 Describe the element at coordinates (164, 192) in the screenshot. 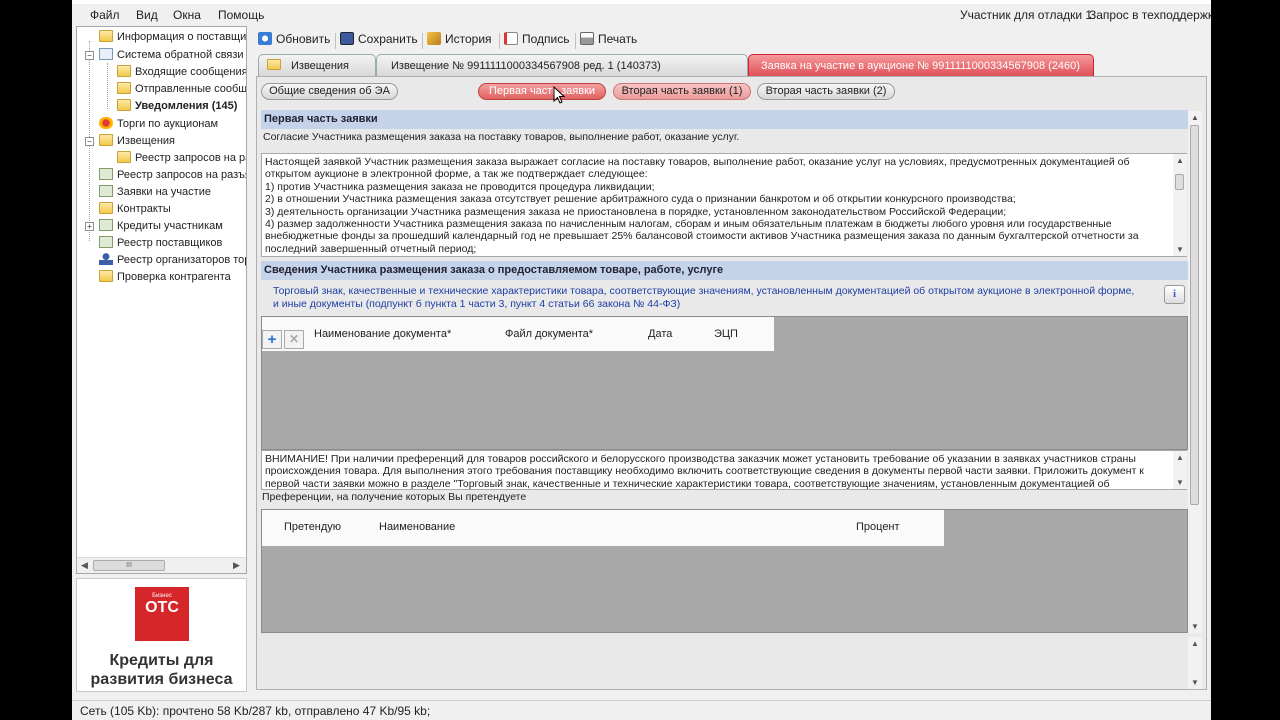

I see `tree-item-label: Заявки на участие` at that location.